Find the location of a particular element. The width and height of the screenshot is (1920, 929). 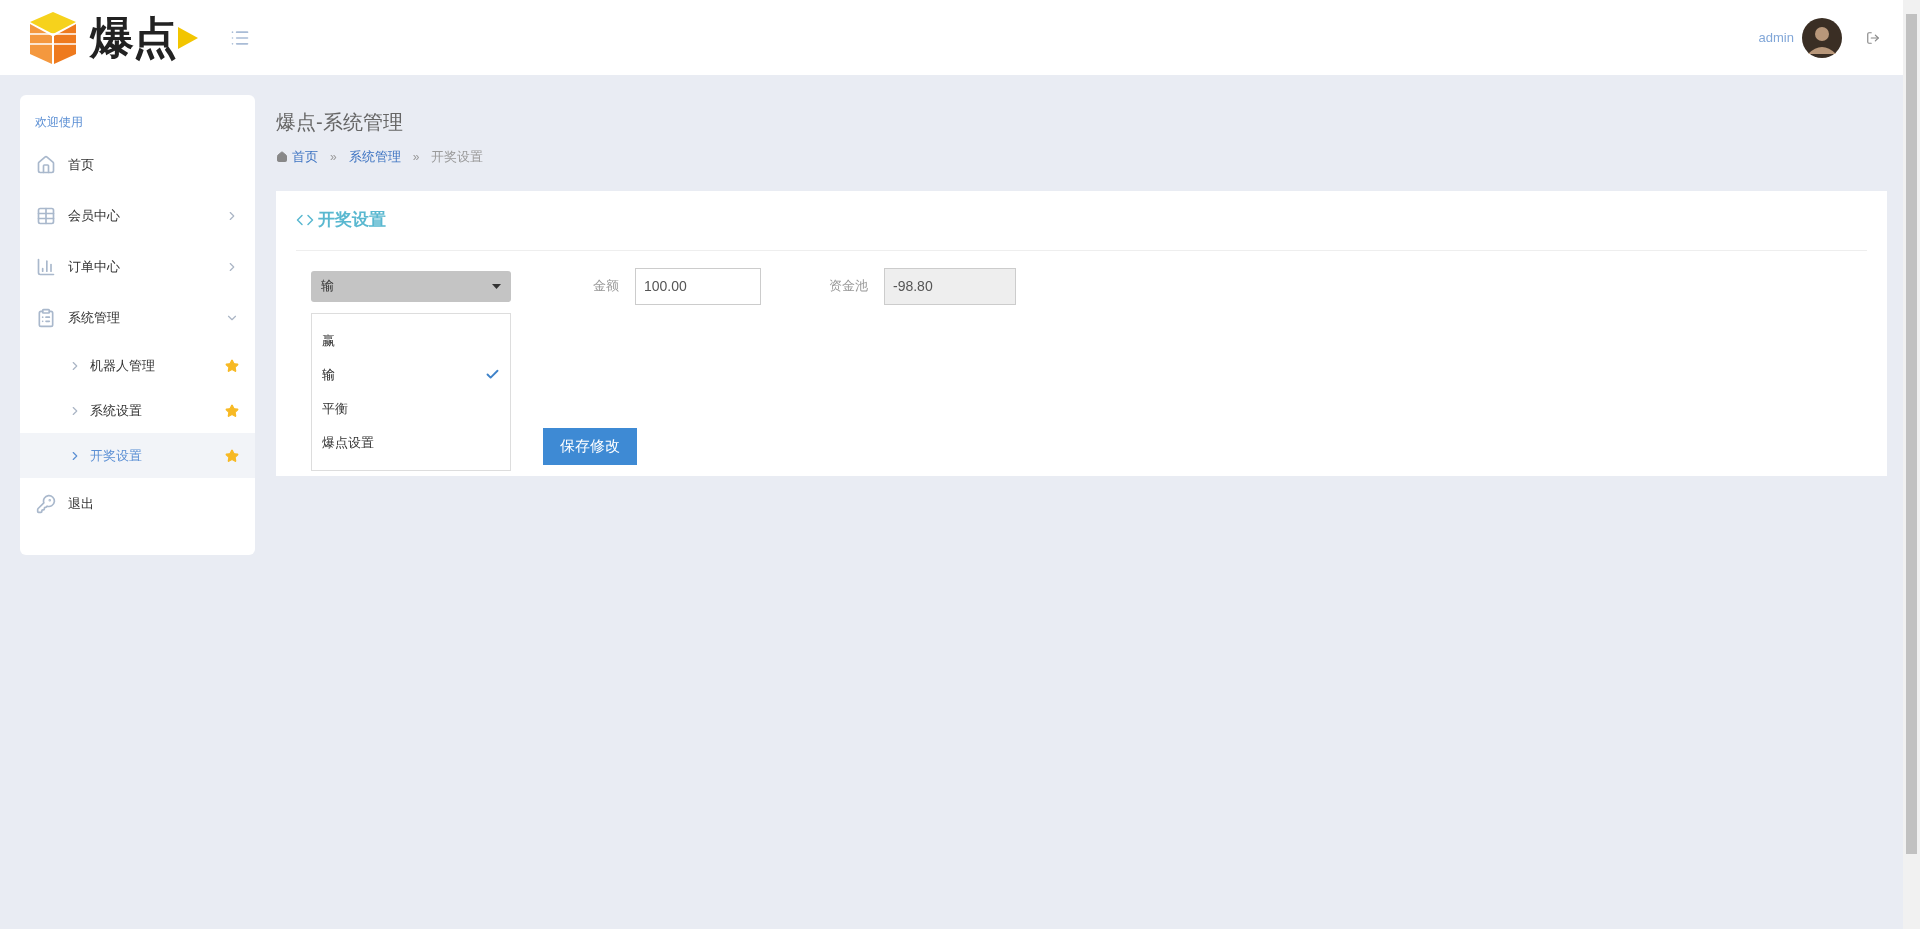

dropdown-option: 赢 is located at coordinates (411, 340).